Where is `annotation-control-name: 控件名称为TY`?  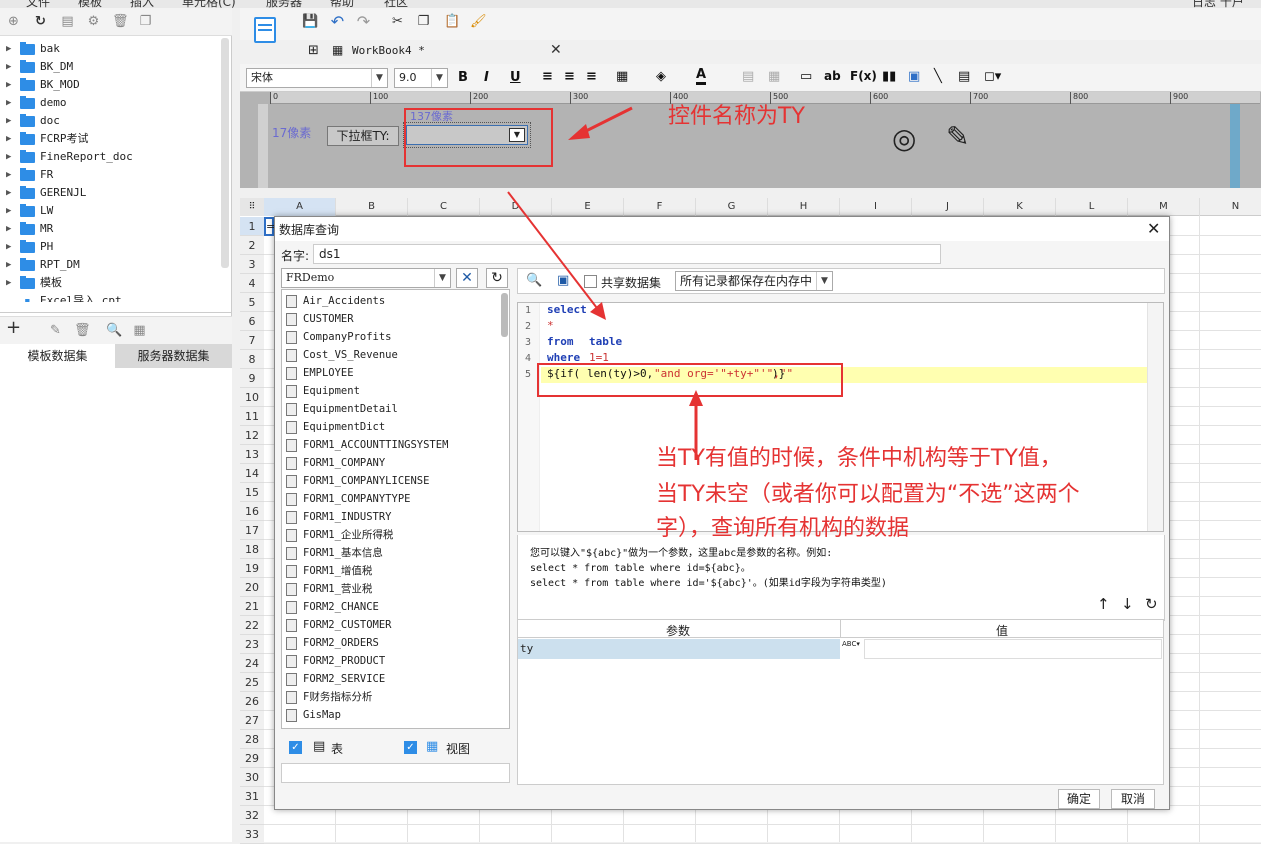
annotation-control-name: 控件名称为TY is located at coordinates (736, 116).